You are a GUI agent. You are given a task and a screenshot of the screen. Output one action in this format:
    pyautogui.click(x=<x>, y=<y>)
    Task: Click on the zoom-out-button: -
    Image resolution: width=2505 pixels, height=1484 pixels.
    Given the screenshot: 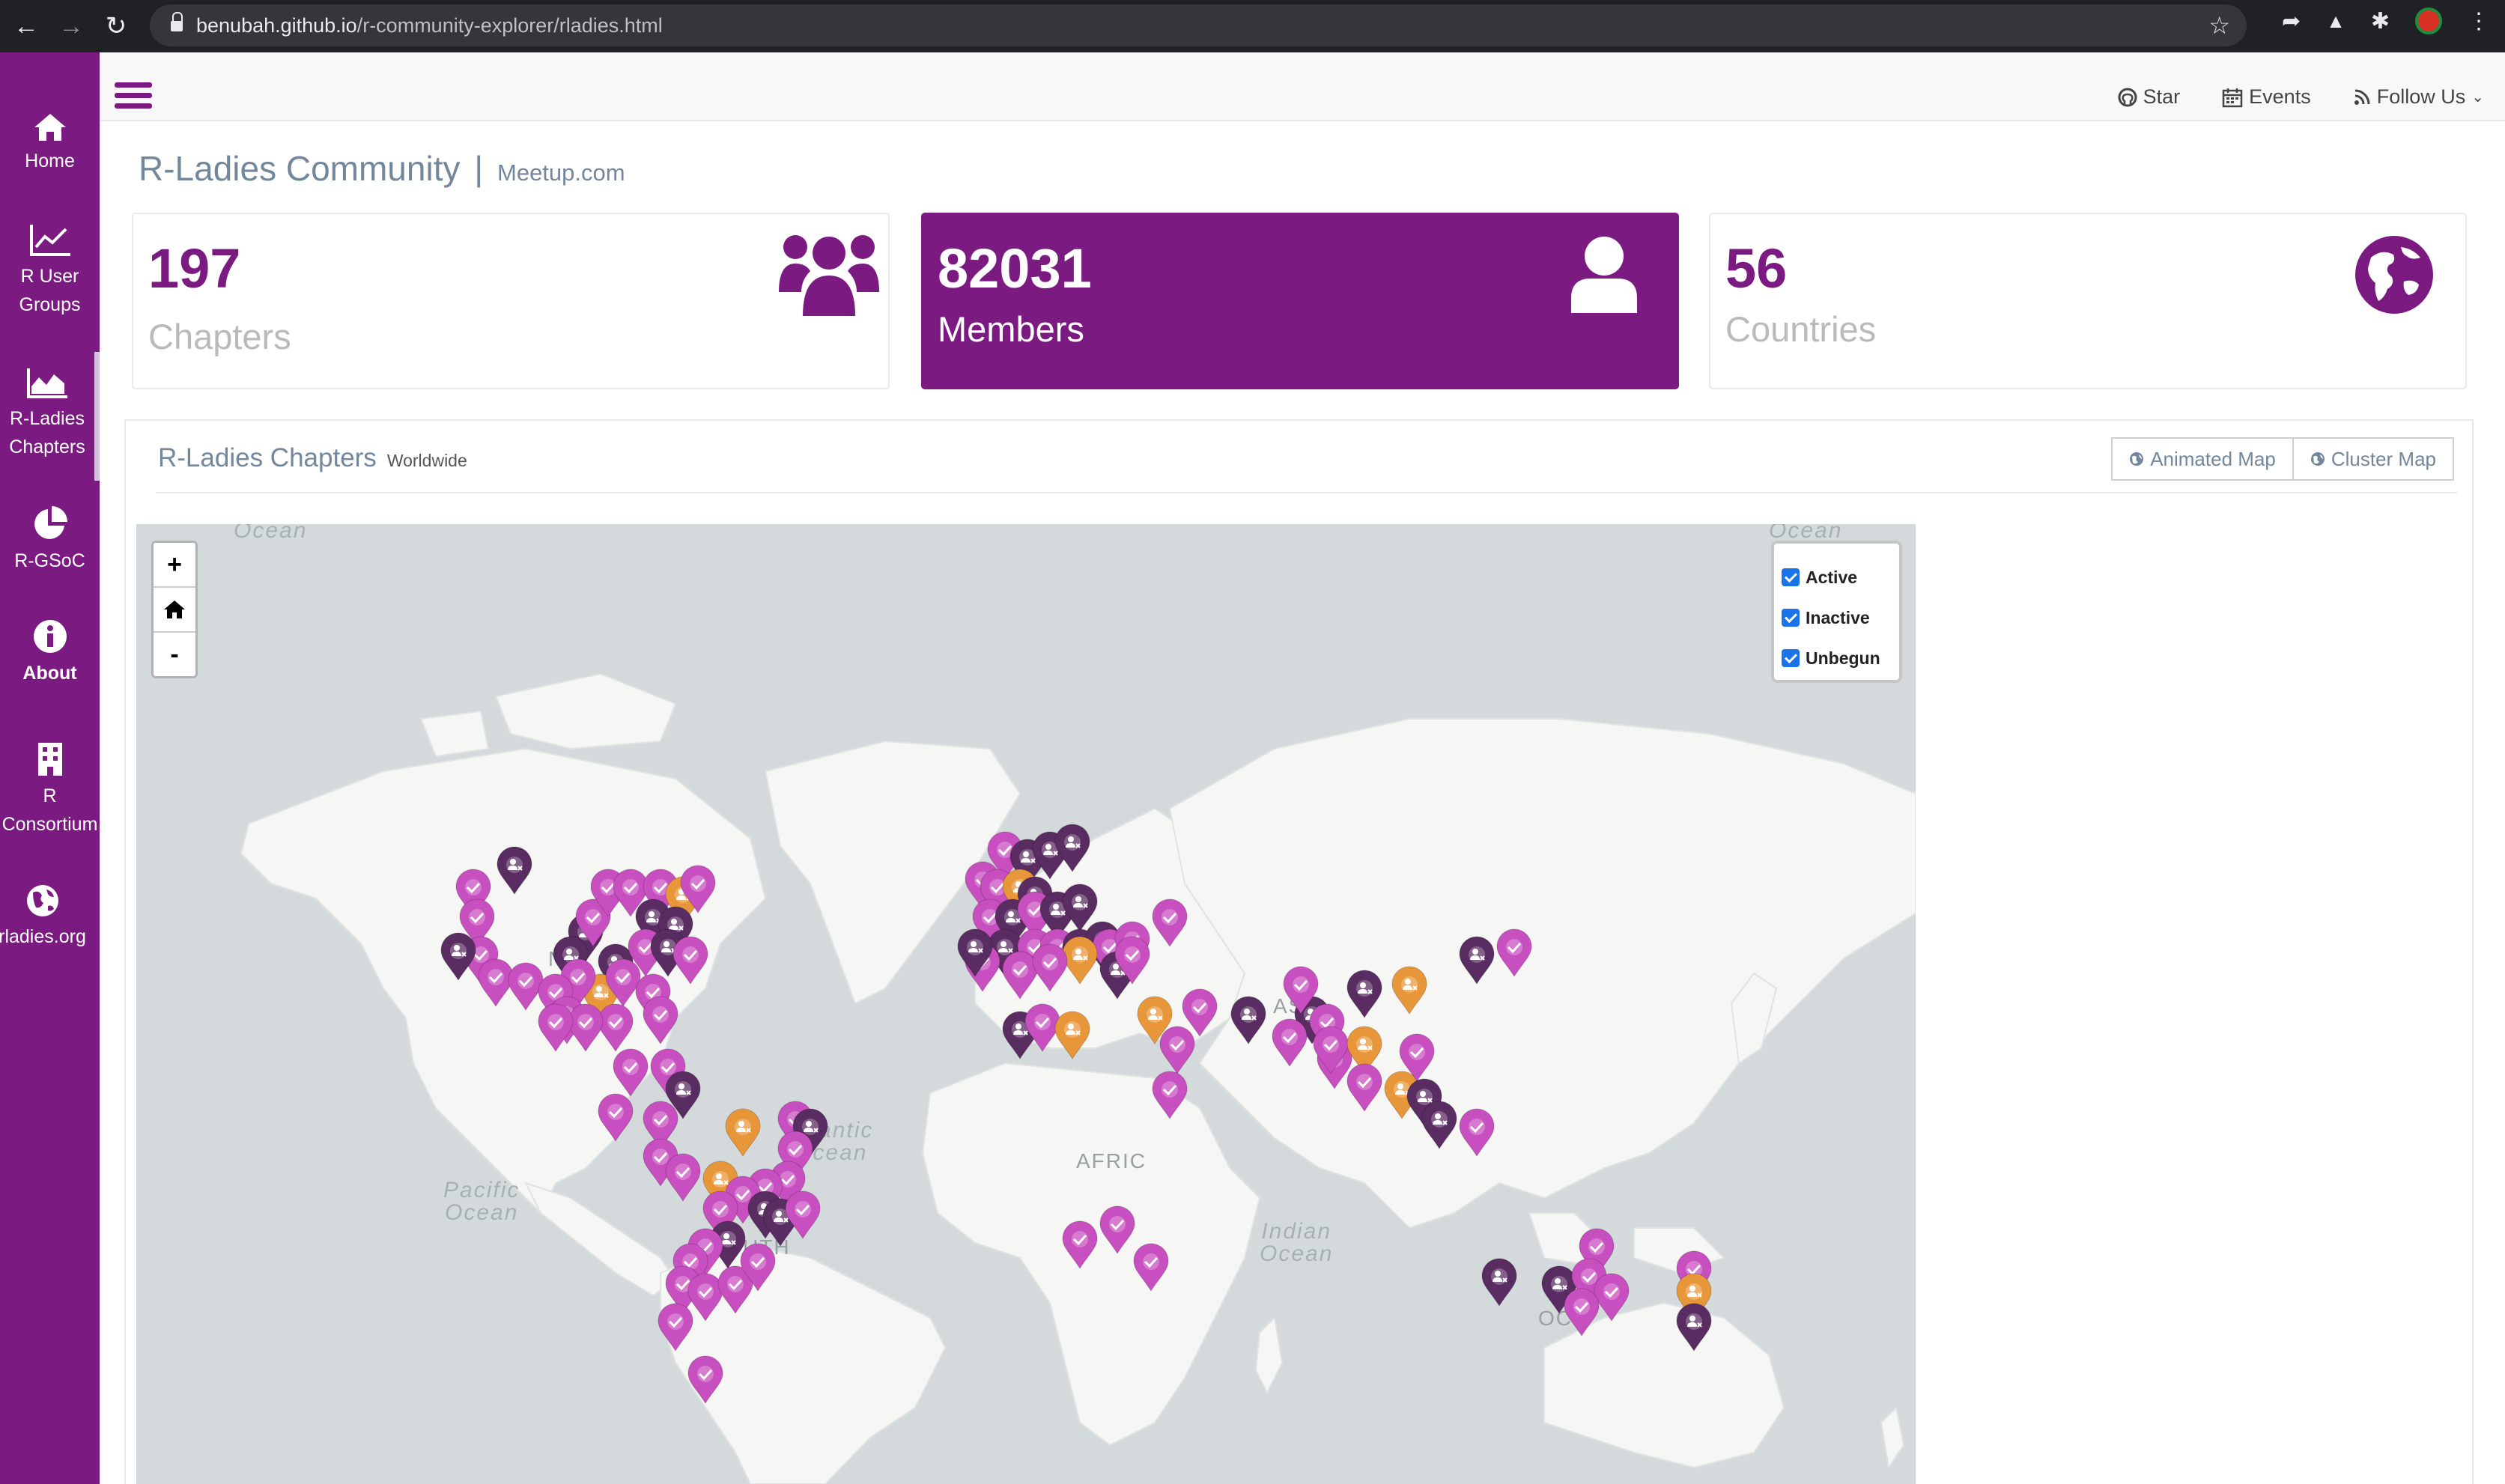 What is the action you would take?
    pyautogui.click(x=174, y=654)
    